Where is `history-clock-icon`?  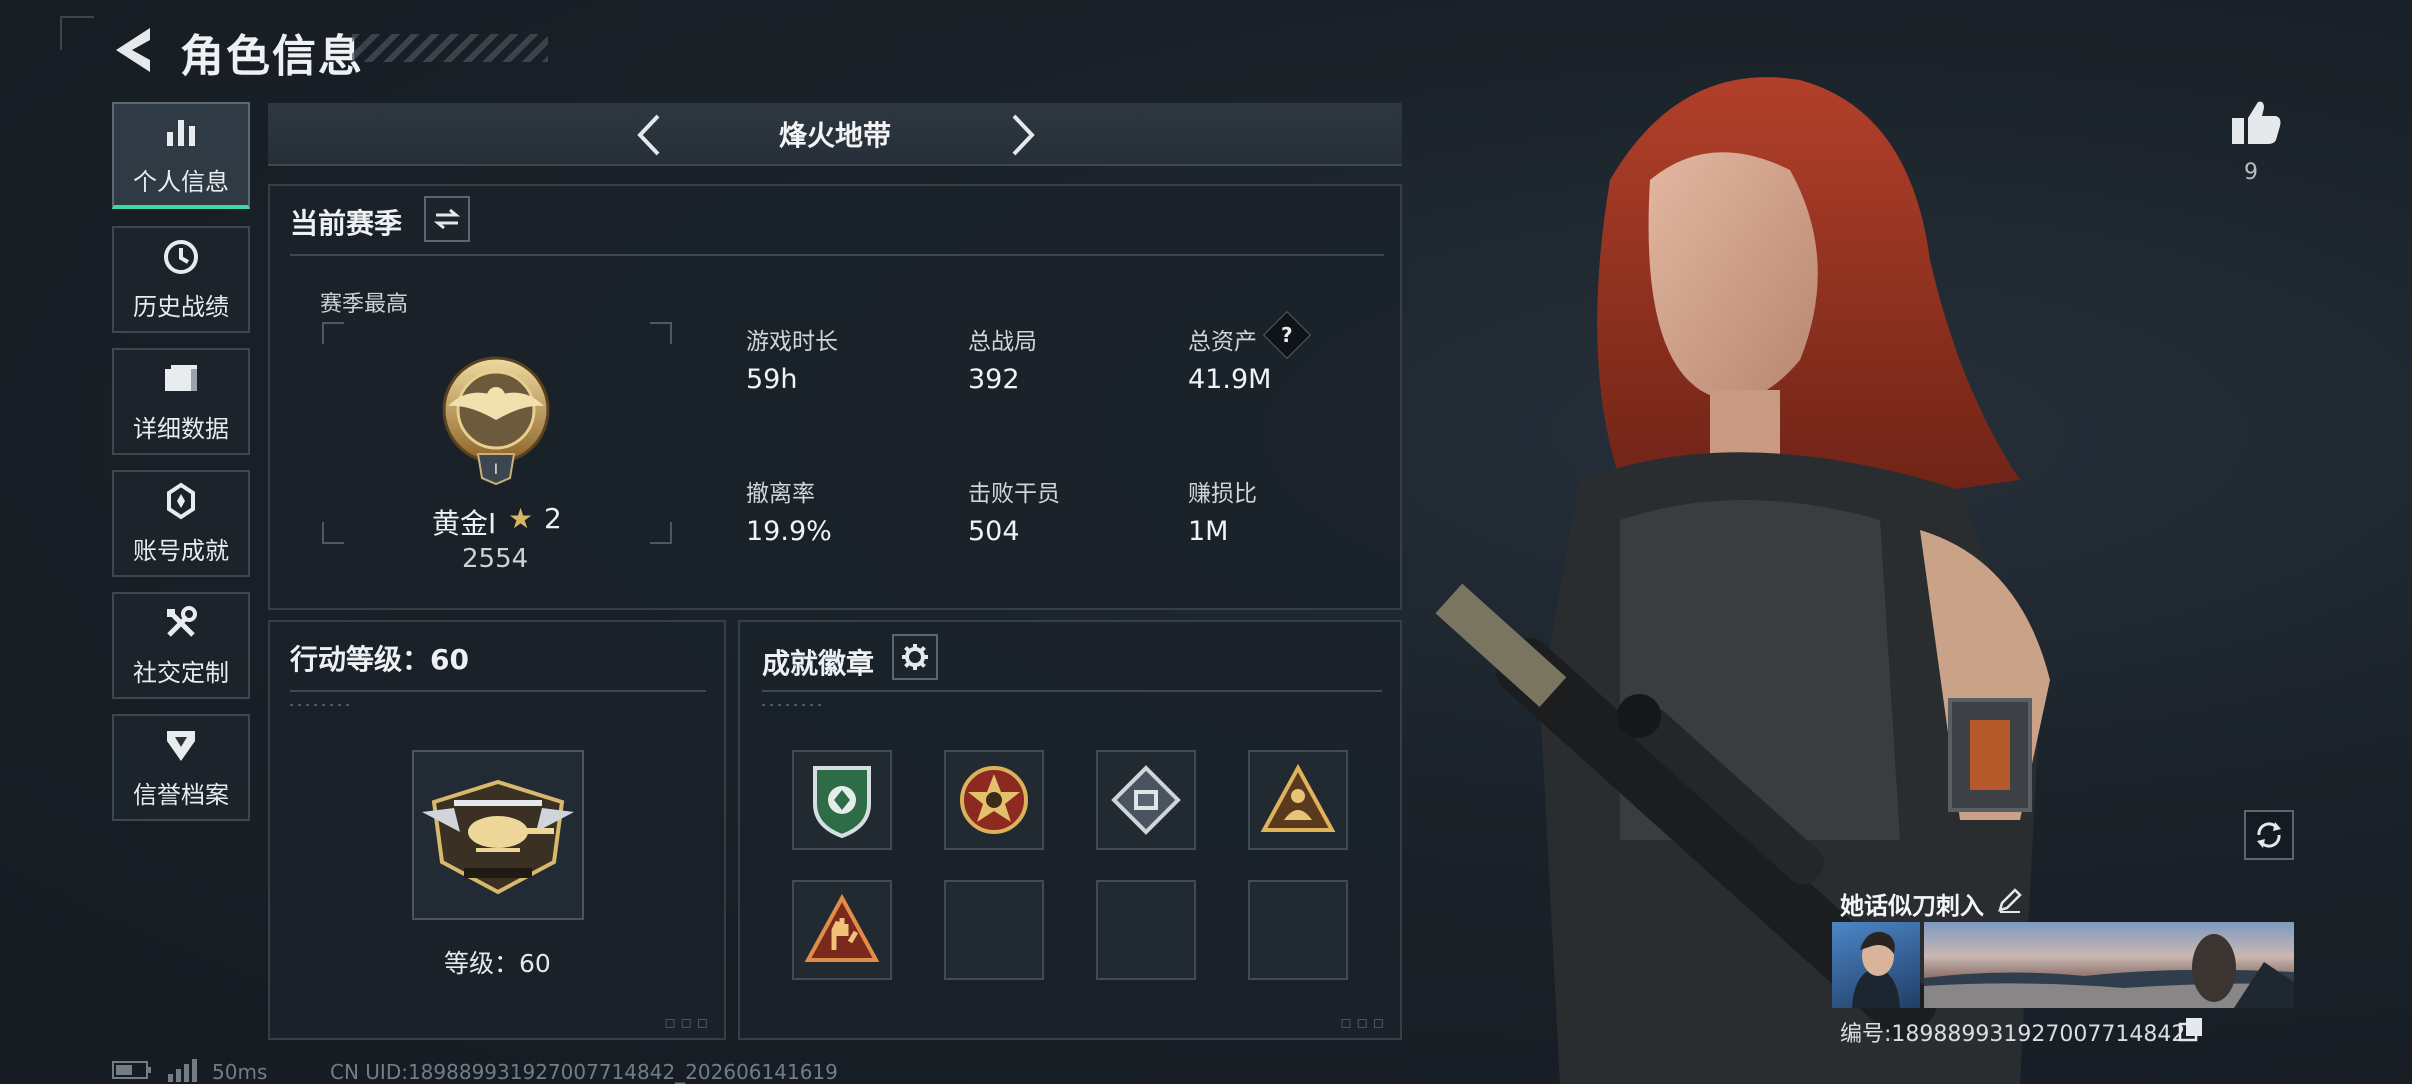
history-clock-icon is located at coordinates (181, 257).